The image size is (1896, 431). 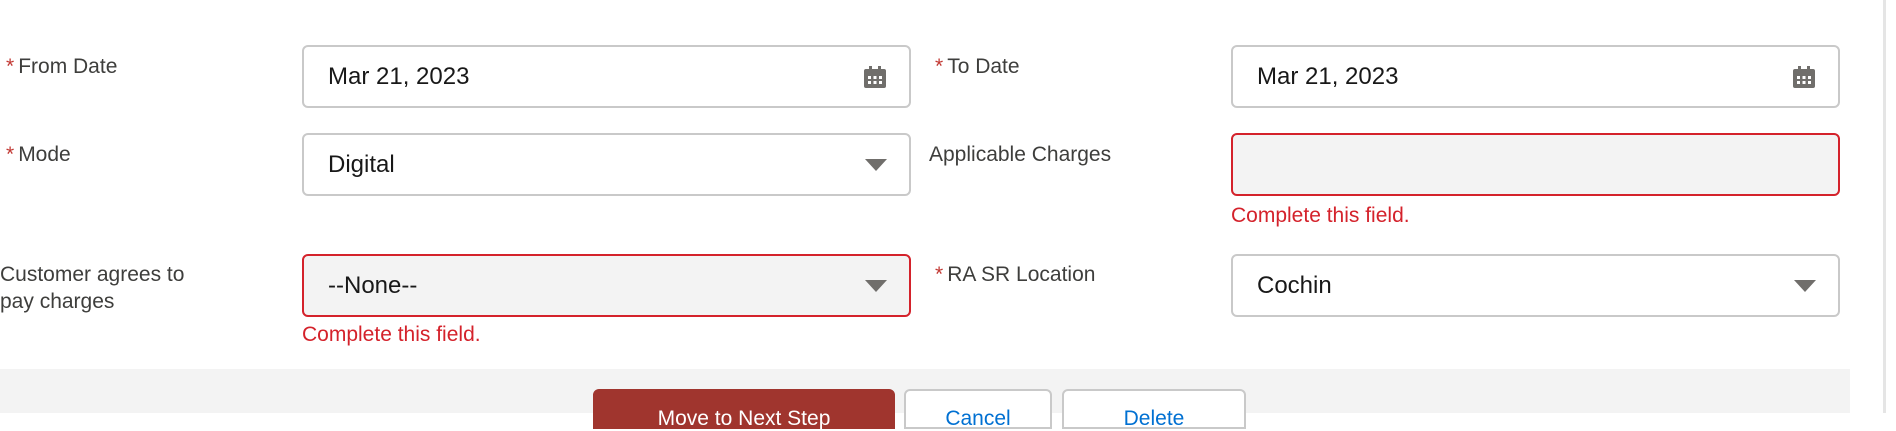 What do you see at coordinates (606, 164) in the screenshot?
I see `mode-select: Digital` at bounding box center [606, 164].